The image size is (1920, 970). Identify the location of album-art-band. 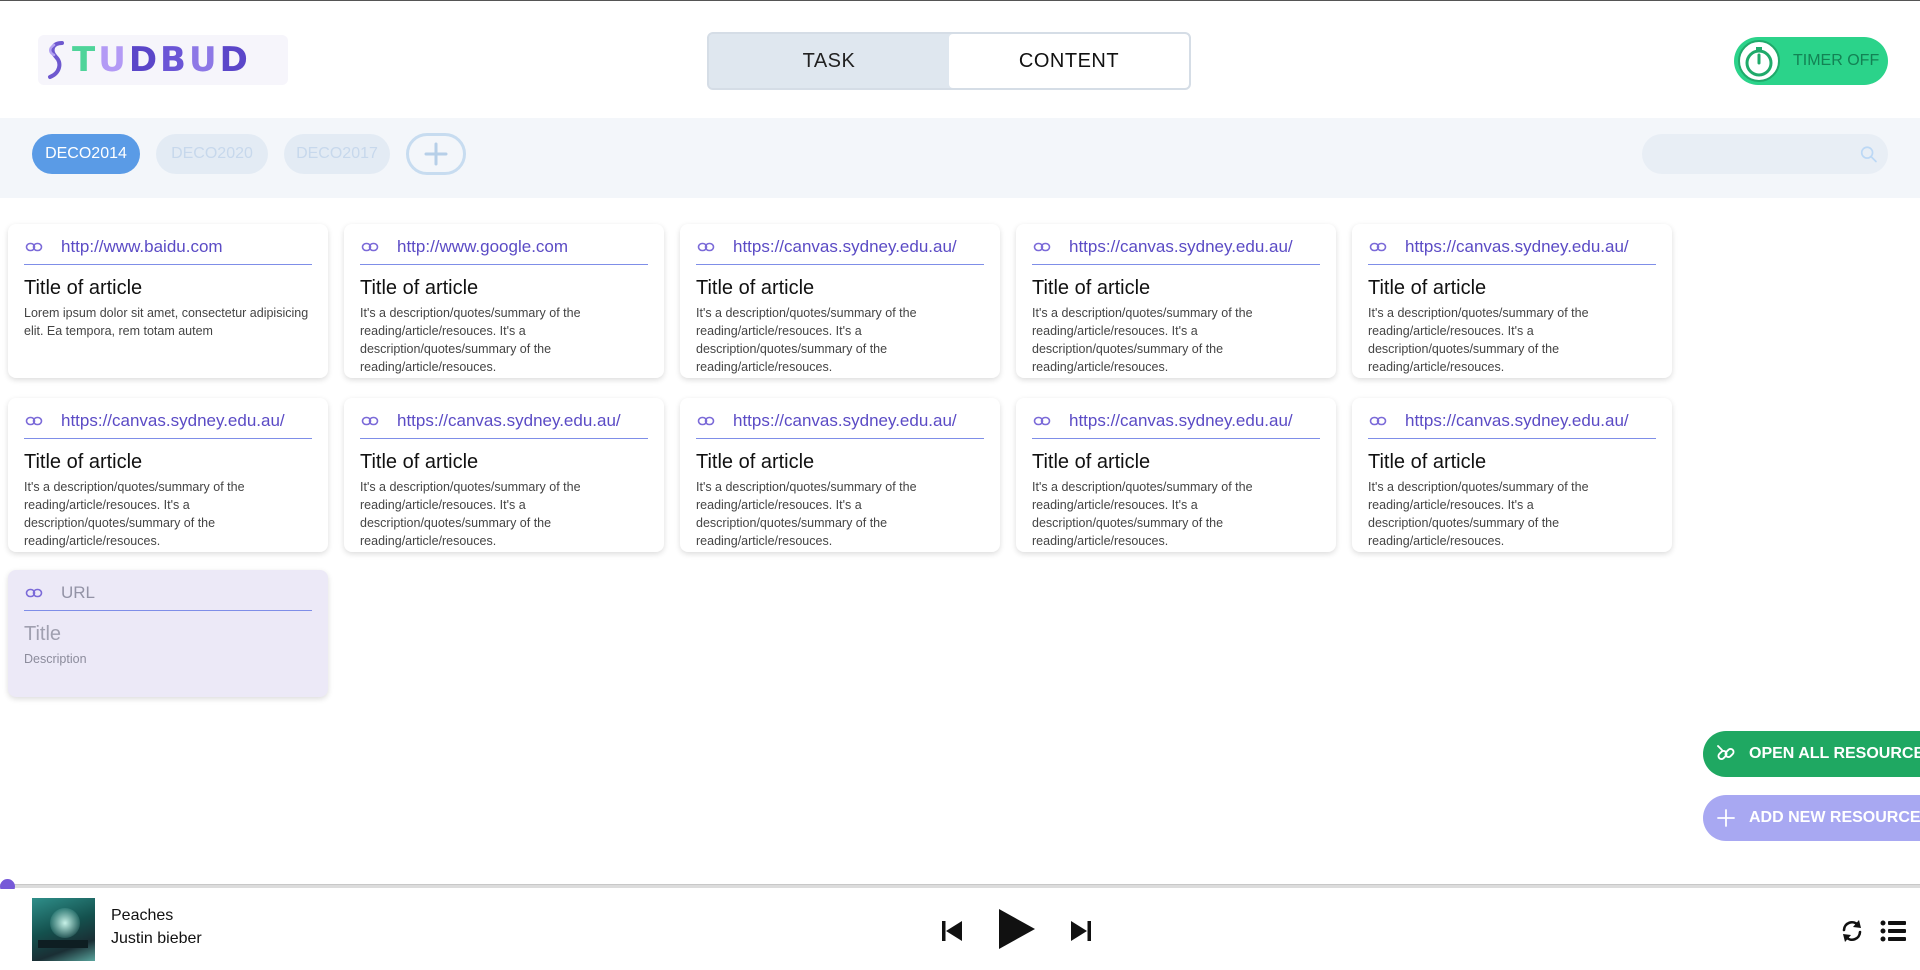
(63, 944).